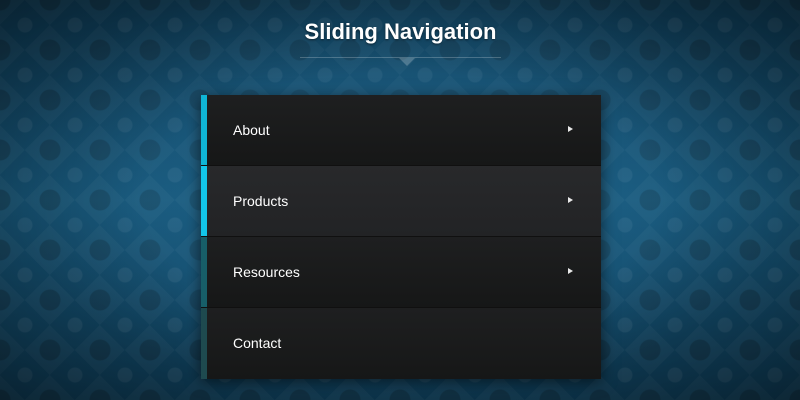 This screenshot has height=400, width=800. Describe the element at coordinates (251, 130) in the screenshot. I see `nav-item-label: About` at that location.